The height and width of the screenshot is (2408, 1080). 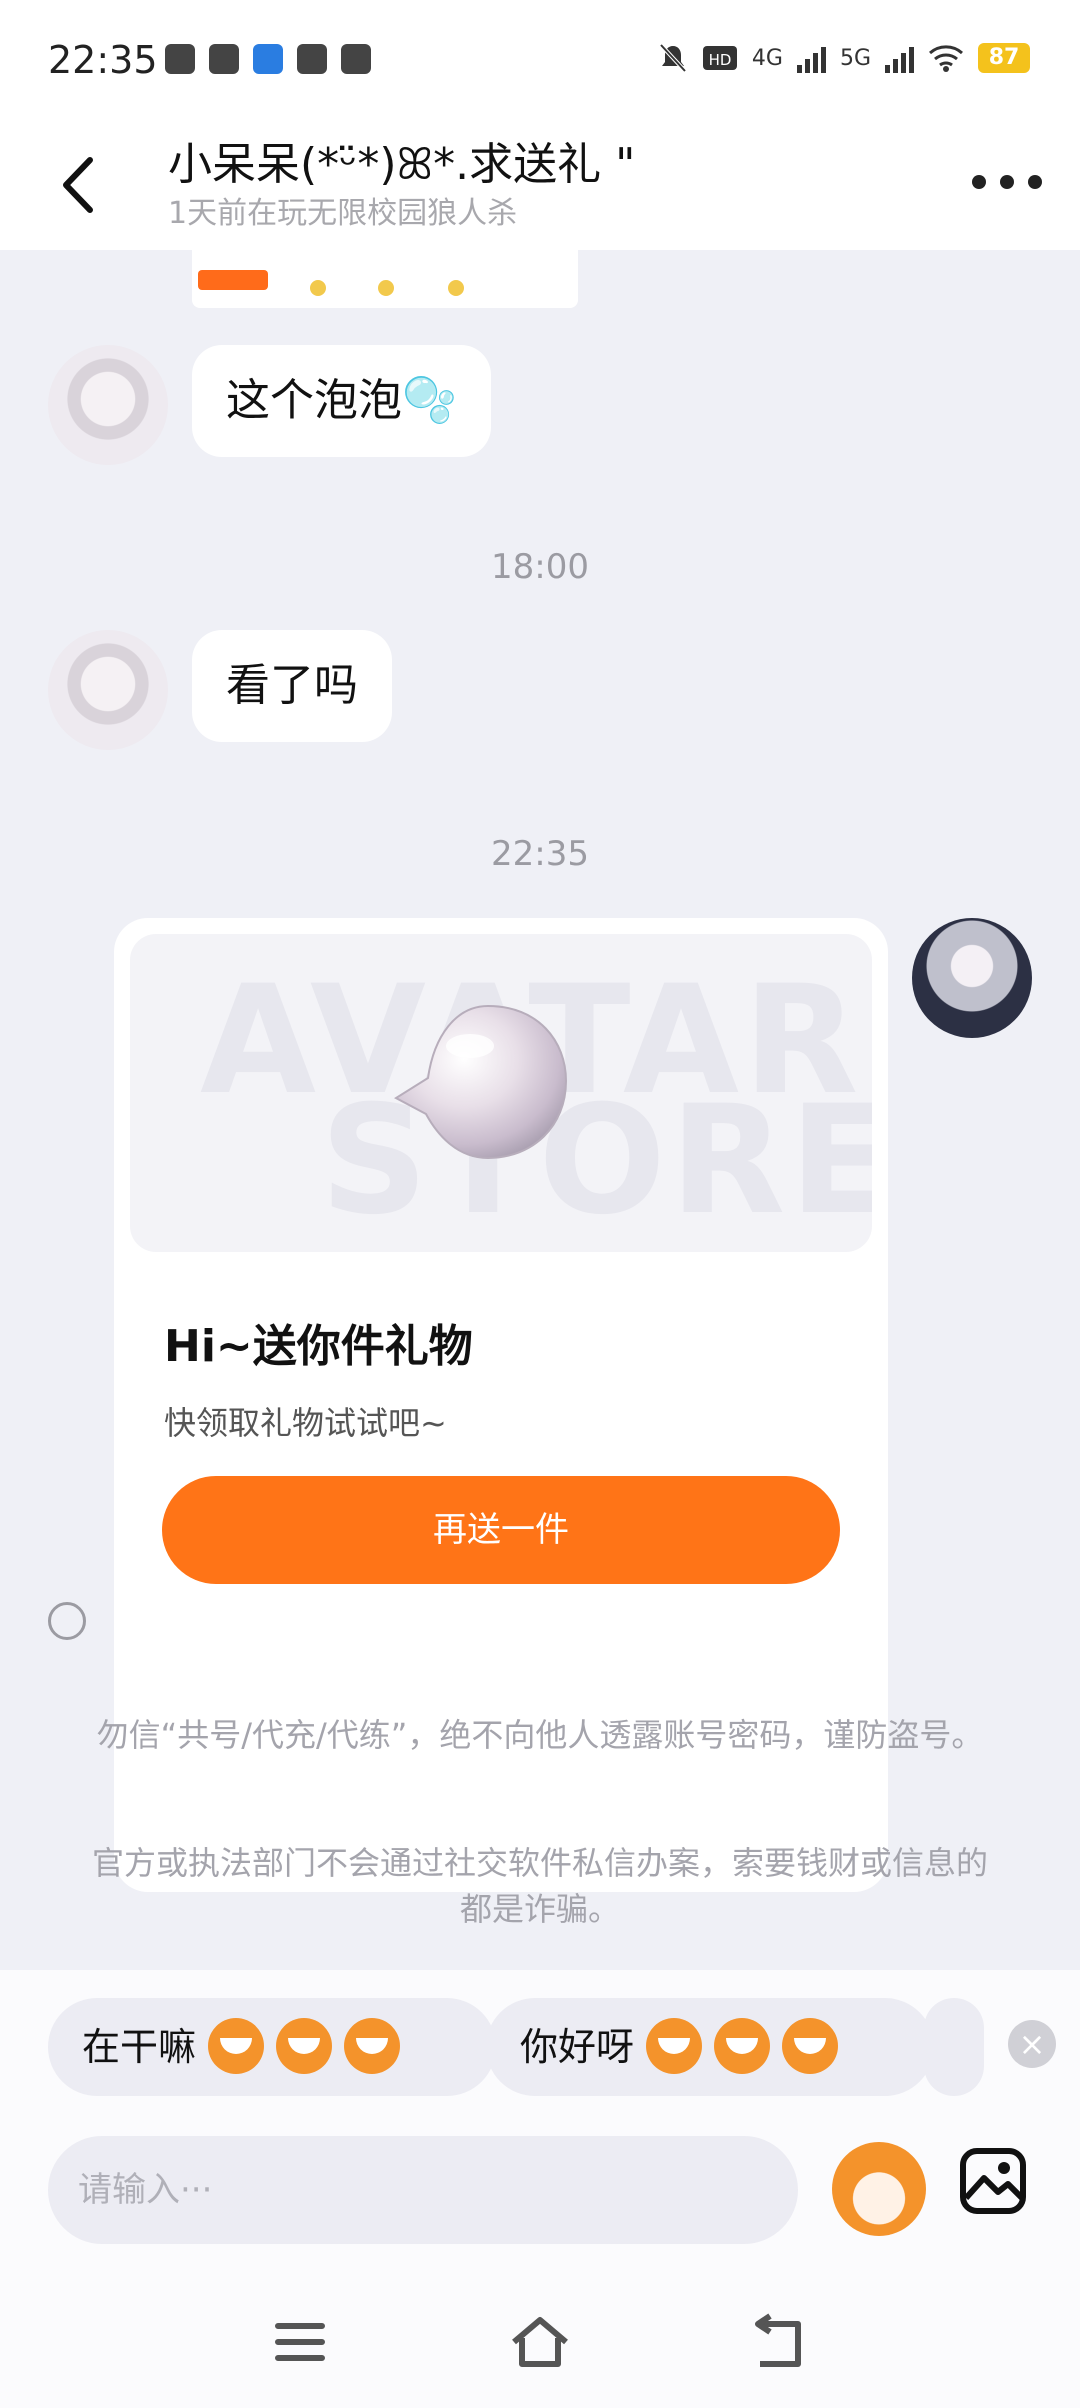 I want to click on message-time: 22:35, so click(x=540, y=854).